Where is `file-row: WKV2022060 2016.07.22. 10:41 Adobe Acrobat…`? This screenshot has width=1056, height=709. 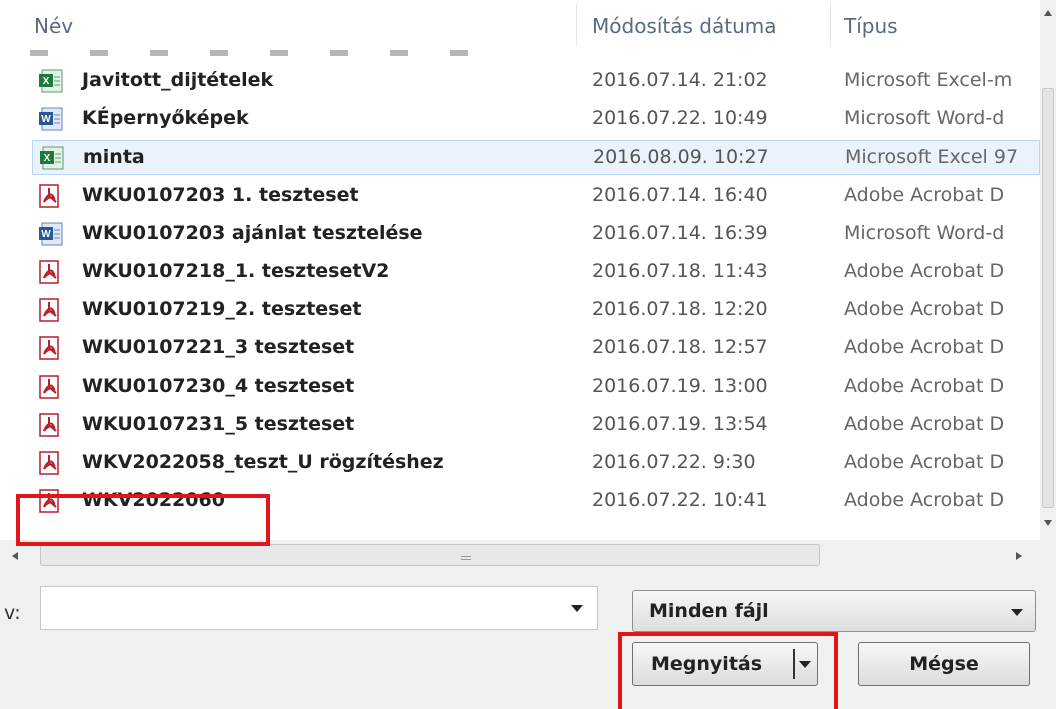
file-row: WKV2022060 2016.07.22. 10:41 Adobe Acrobat… is located at coordinates (536, 501).